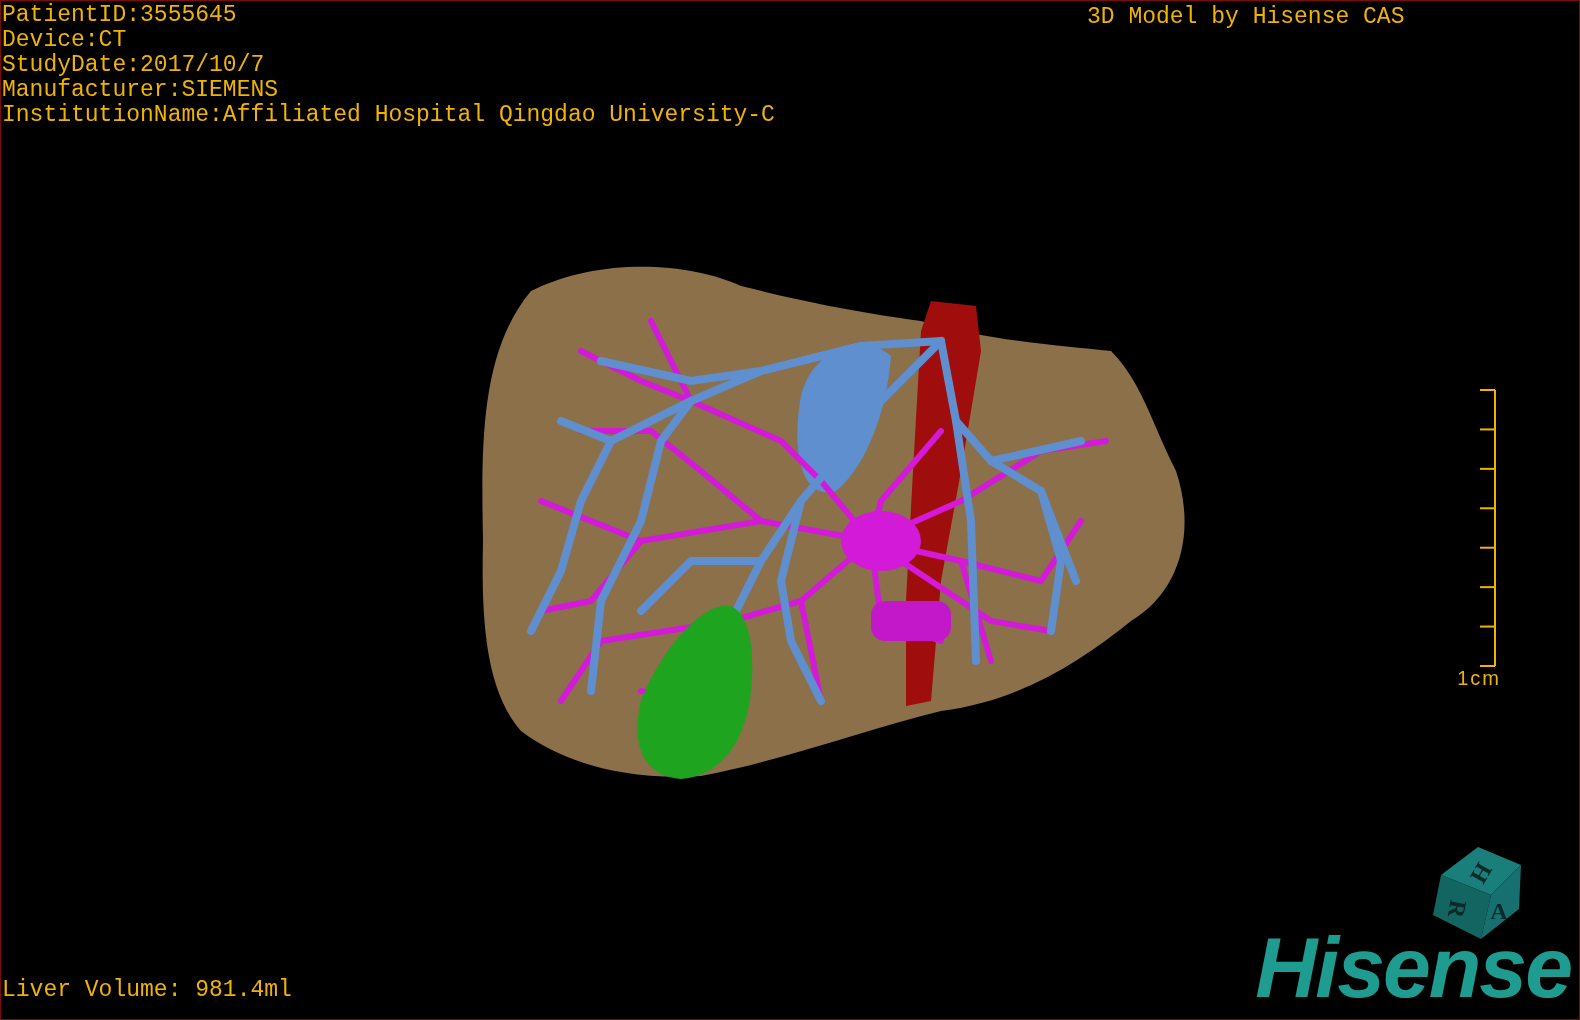  What do you see at coordinates (147, 990) in the screenshot?
I see `liver-volume: Liver Volume: 981.4ml` at bounding box center [147, 990].